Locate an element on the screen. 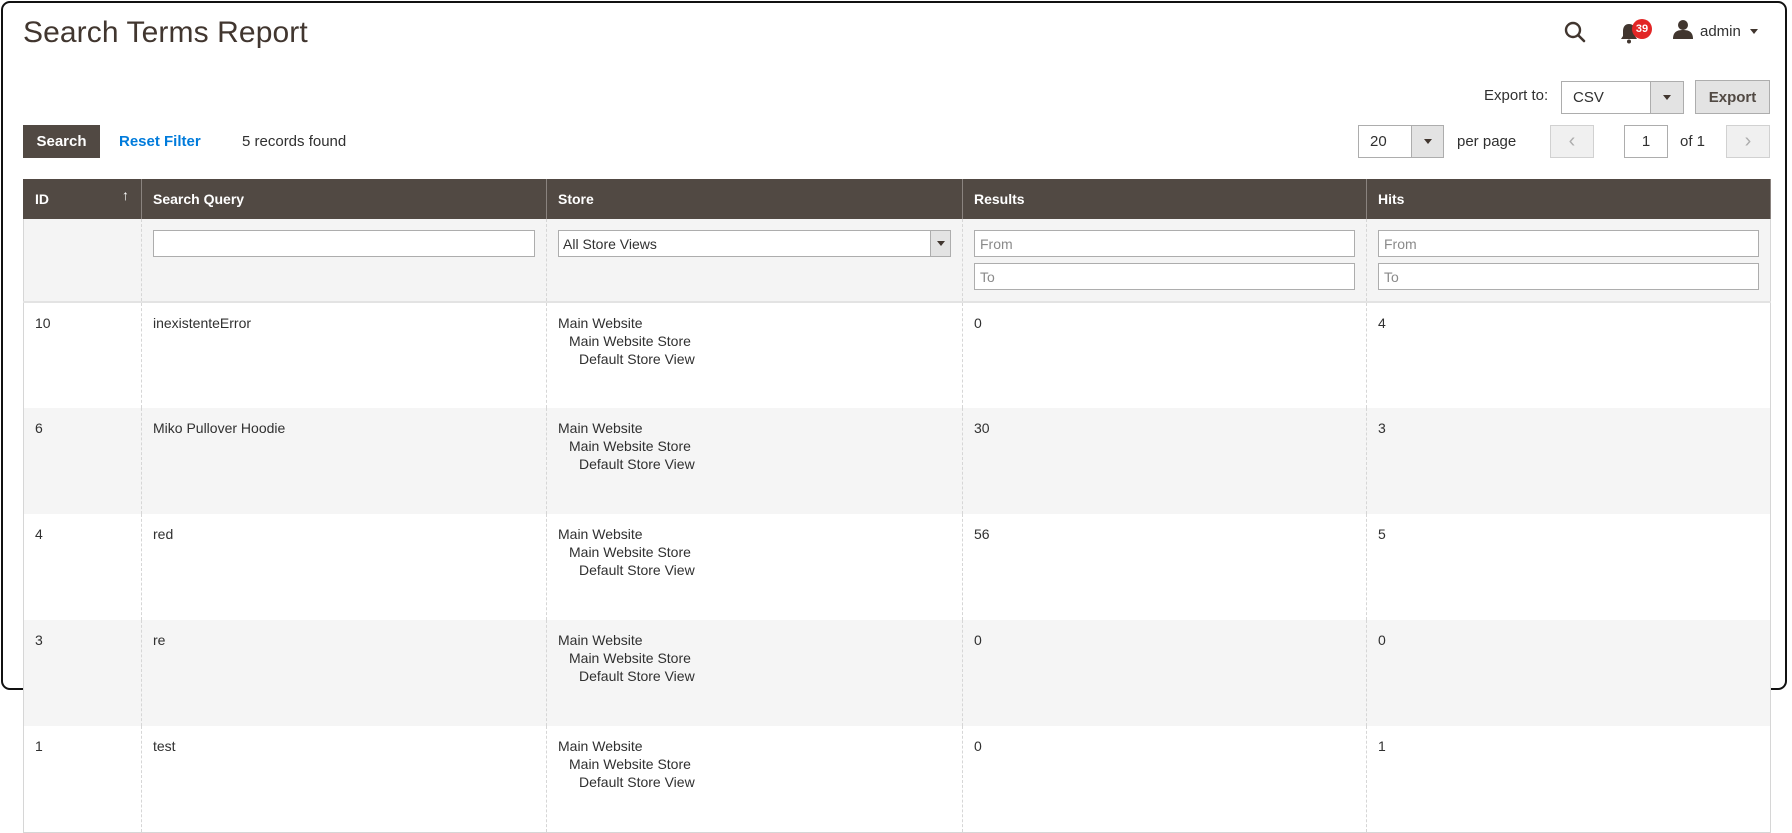  chevron-right-icon: › is located at coordinates (1748, 141).